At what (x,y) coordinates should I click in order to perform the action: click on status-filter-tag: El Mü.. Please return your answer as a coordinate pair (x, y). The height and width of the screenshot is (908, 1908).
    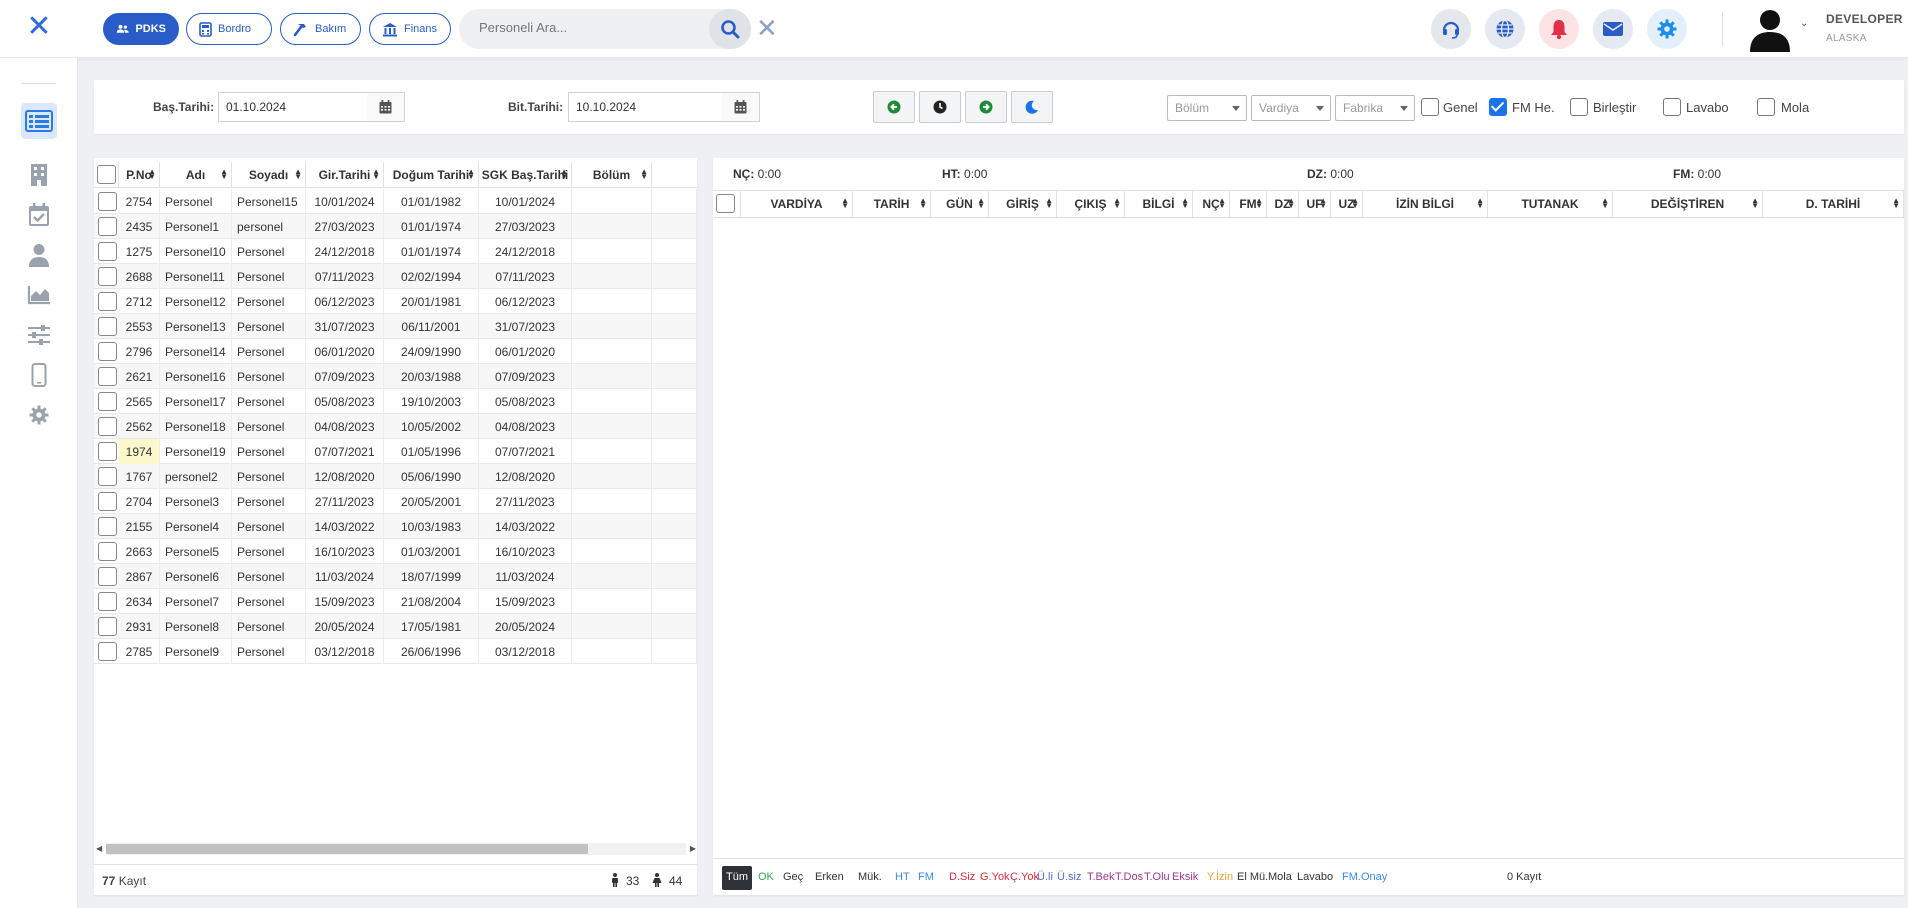
    Looking at the image, I should click on (1252, 877).